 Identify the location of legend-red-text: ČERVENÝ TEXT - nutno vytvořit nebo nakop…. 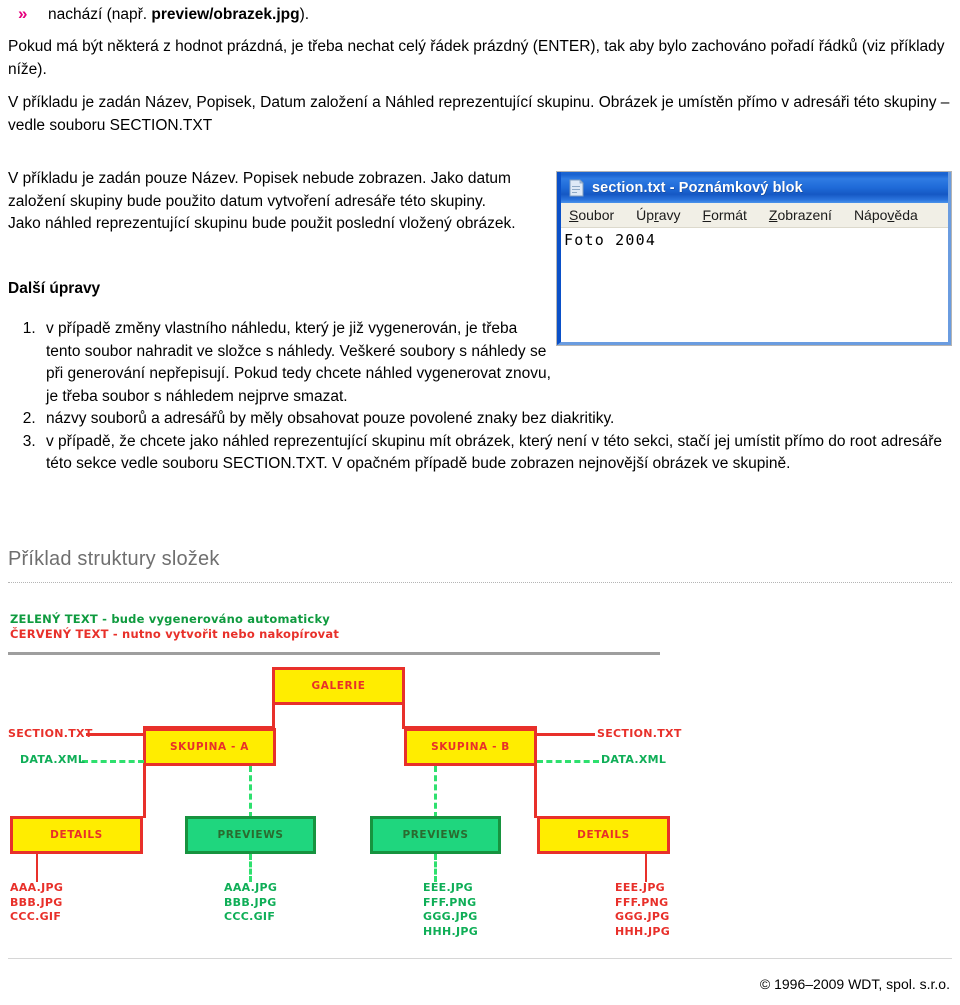
(175, 634).